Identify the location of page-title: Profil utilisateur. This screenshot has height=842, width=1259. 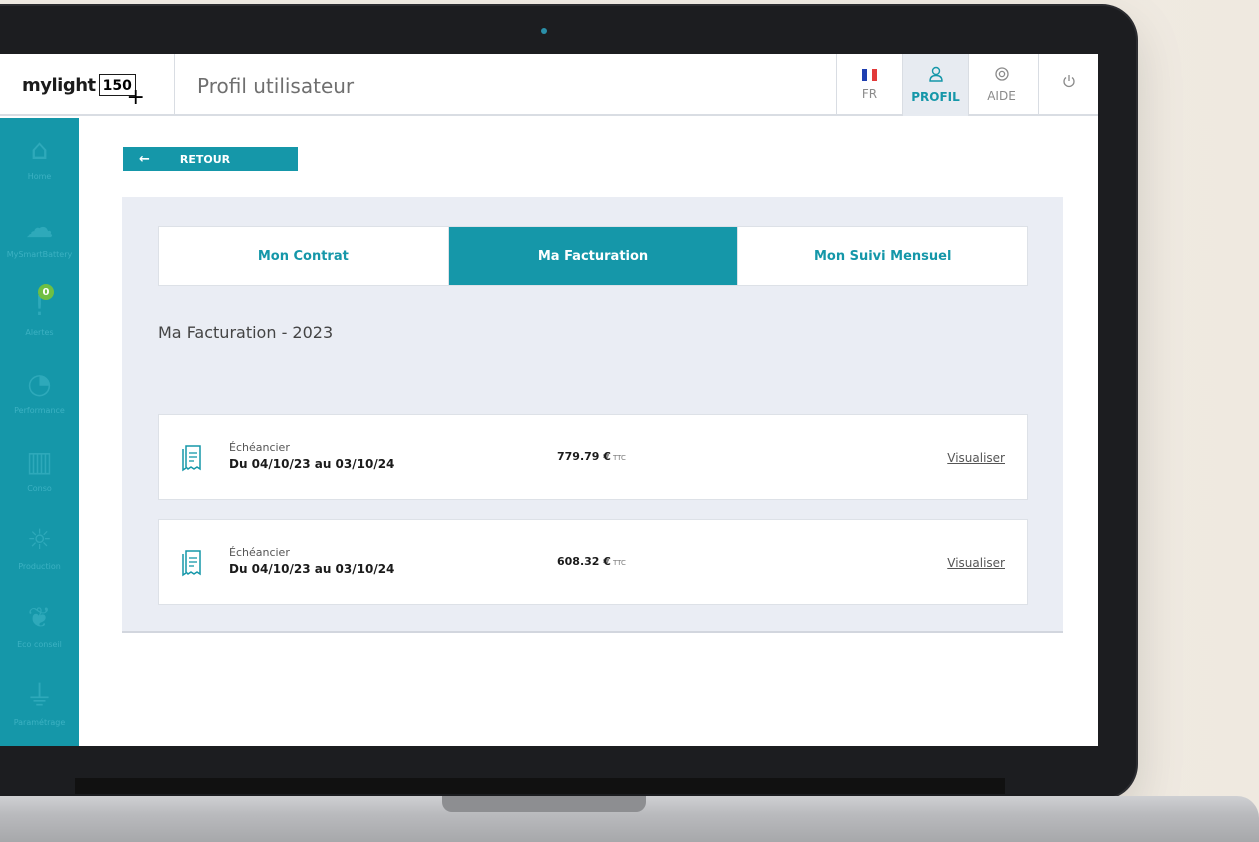
(276, 86).